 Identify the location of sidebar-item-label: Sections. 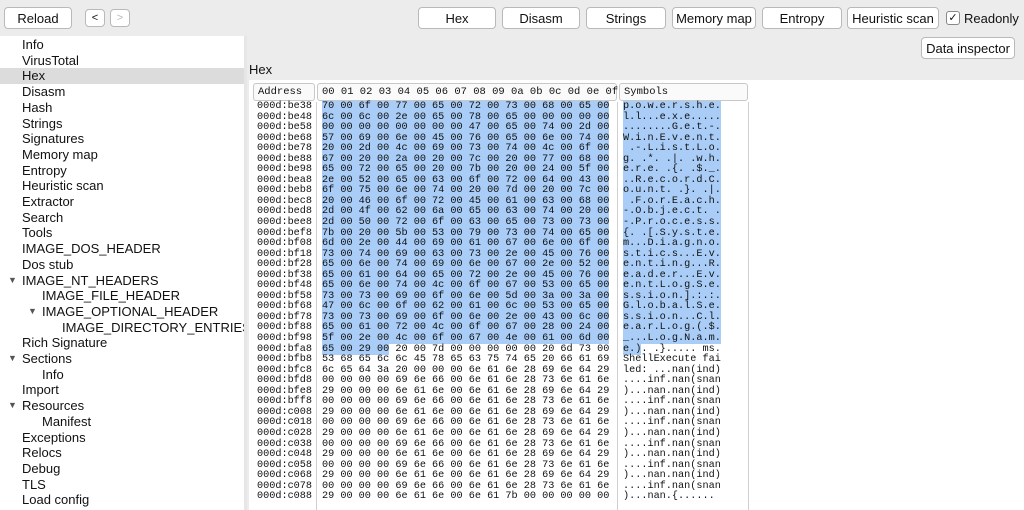
(47, 358).